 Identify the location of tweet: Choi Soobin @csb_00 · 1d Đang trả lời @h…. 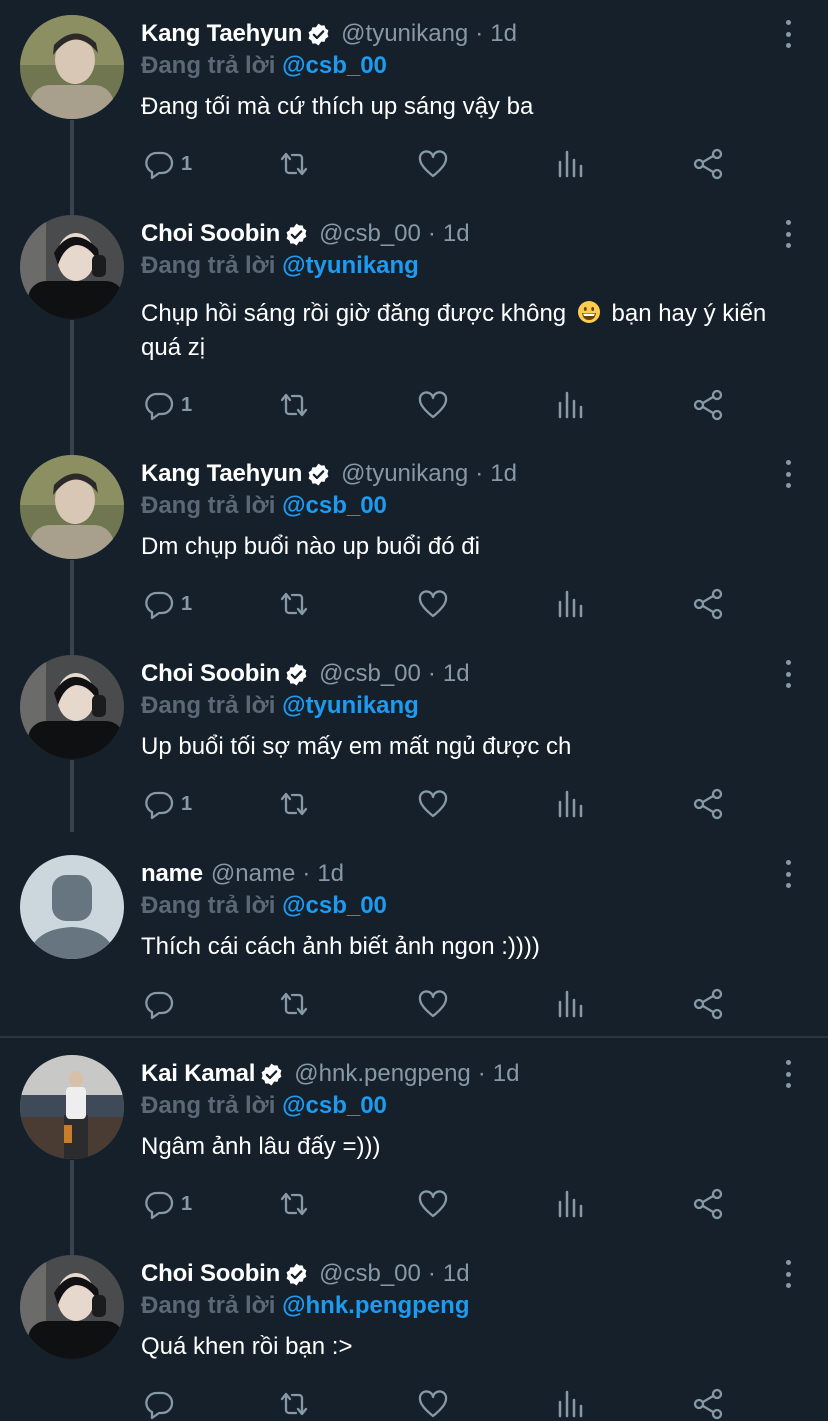
(414, 1330).